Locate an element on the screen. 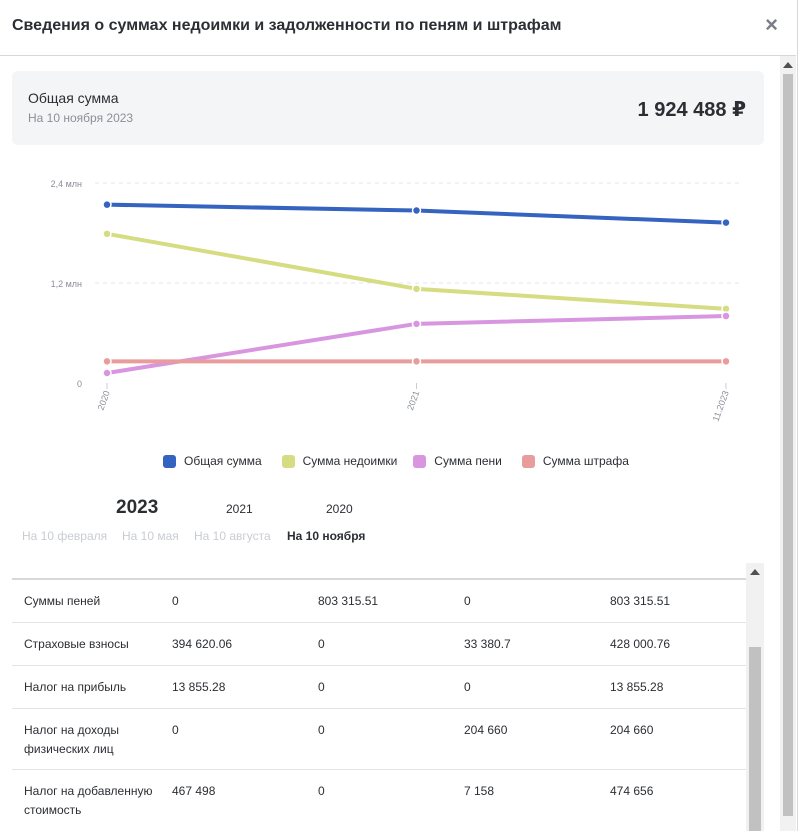  table-row: Суммы пеней 0 803 315.51 0 803 315.51 is located at coordinates (379, 601).